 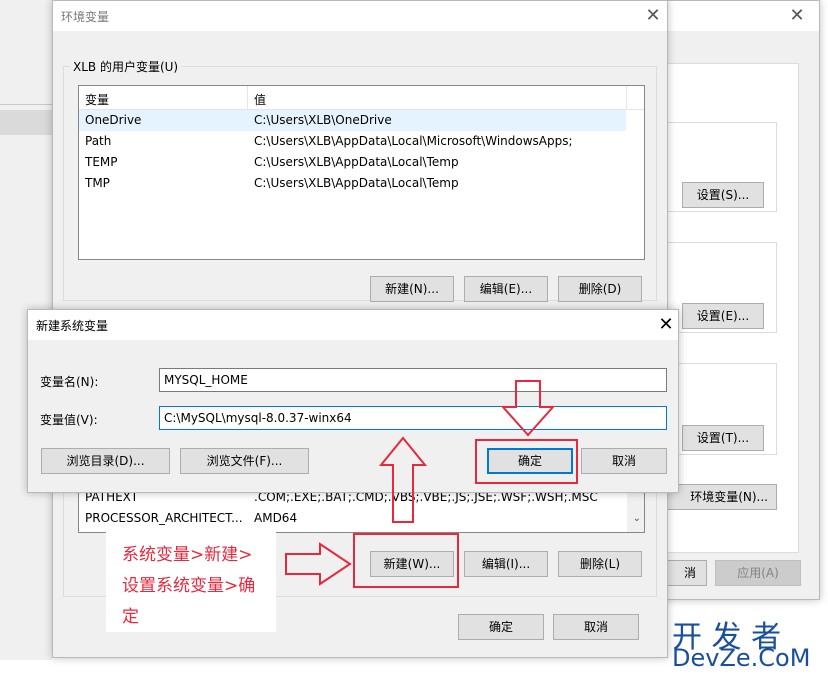 I want to click on variable-value-label: 变量值(V):, so click(x=69, y=420).